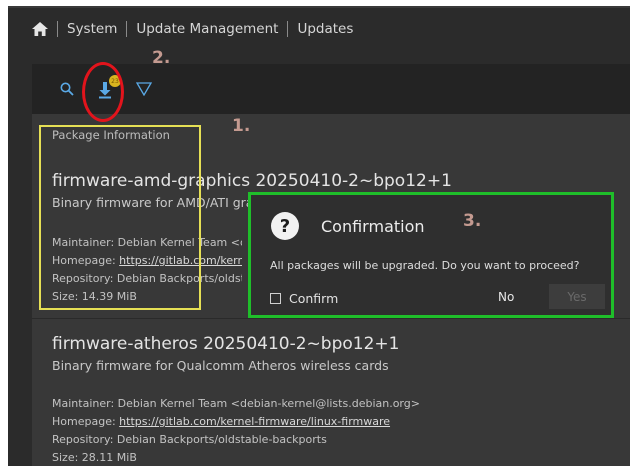 The width and height of the screenshot is (630, 466). I want to click on confirm-checkbox-row: Confirm, so click(304, 298).